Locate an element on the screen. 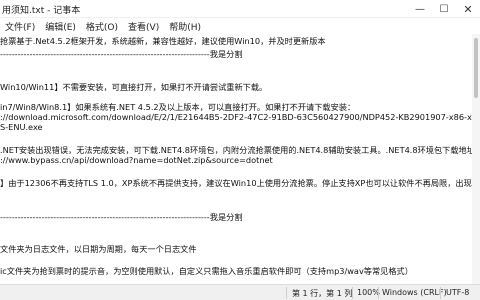 Image resolution: width=480 pixels, height=300 pixels. close-button: ✕ is located at coordinates (468, 9).